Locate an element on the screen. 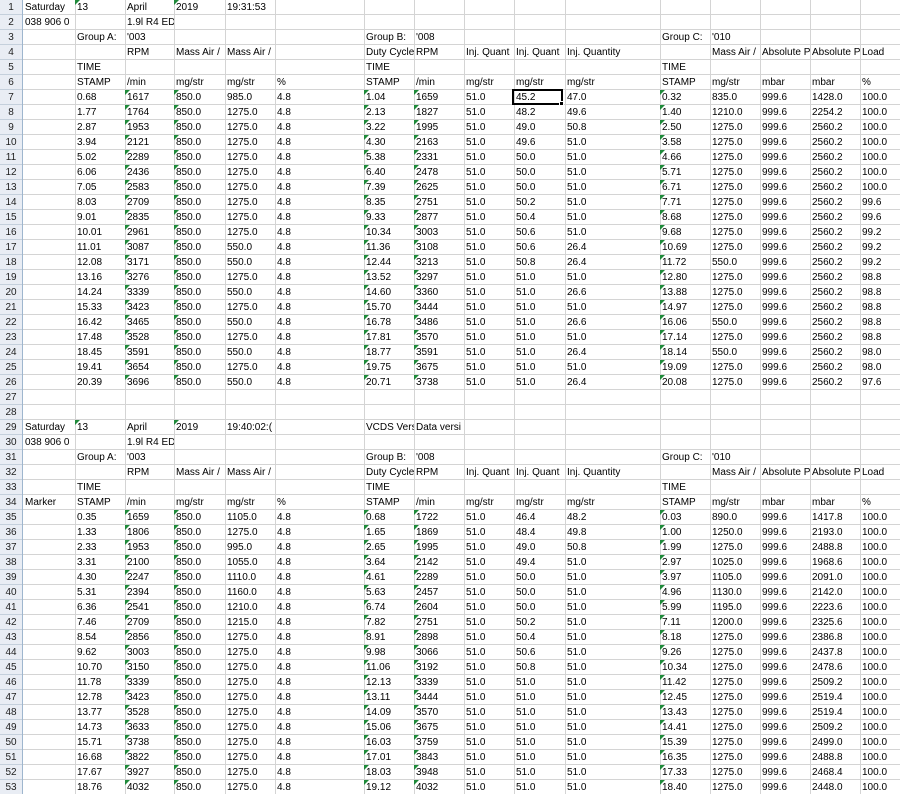  row-number: 12 is located at coordinates (11, 172).